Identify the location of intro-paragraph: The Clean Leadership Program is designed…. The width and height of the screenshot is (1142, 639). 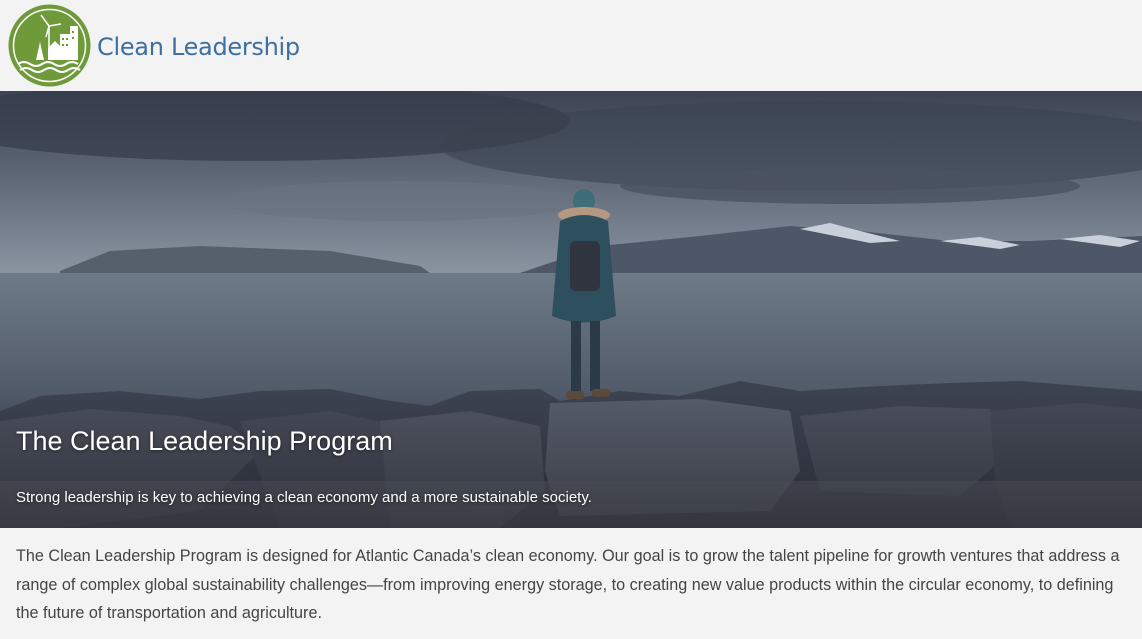
(568, 584).